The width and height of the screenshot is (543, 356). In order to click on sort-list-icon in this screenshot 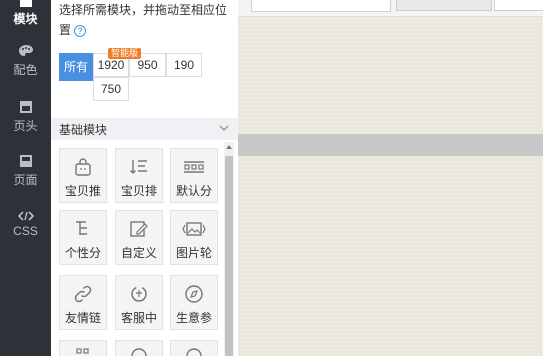, I will do `click(138, 167)`.